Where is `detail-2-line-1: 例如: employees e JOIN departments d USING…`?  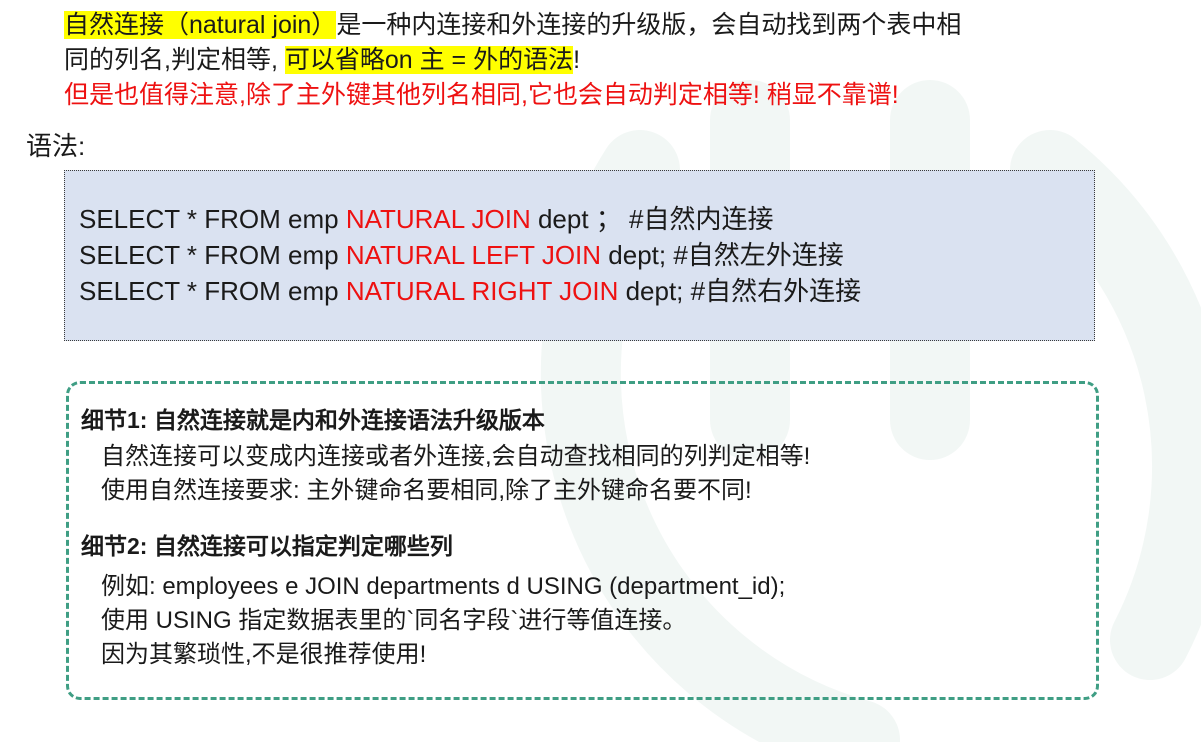
detail-2-line-1: 例如: employees e JOIN departments d USING… is located at coordinates (443, 586).